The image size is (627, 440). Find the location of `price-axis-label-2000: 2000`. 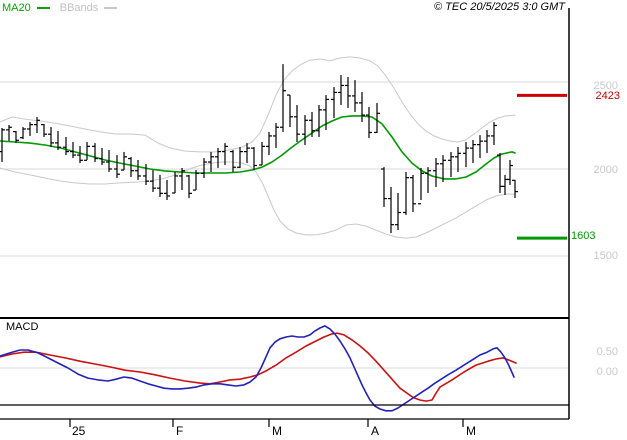

price-axis-label-2000: 2000 is located at coordinates (605, 170).